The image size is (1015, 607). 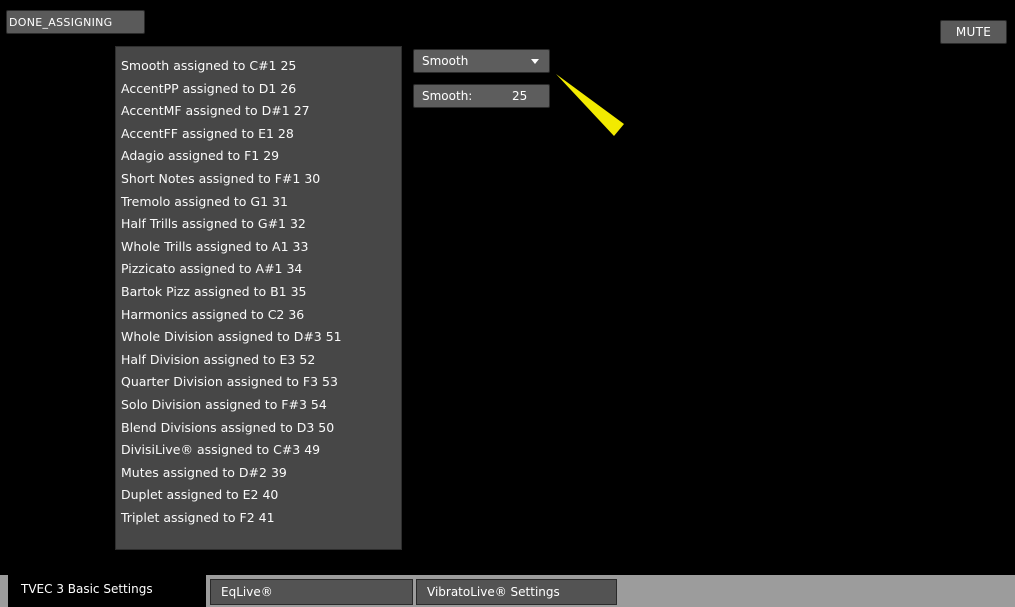 What do you see at coordinates (107, 591) in the screenshot?
I see `tab-basic-settings: TVEC 3 Basic Settings` at bounding box center [107, 591].